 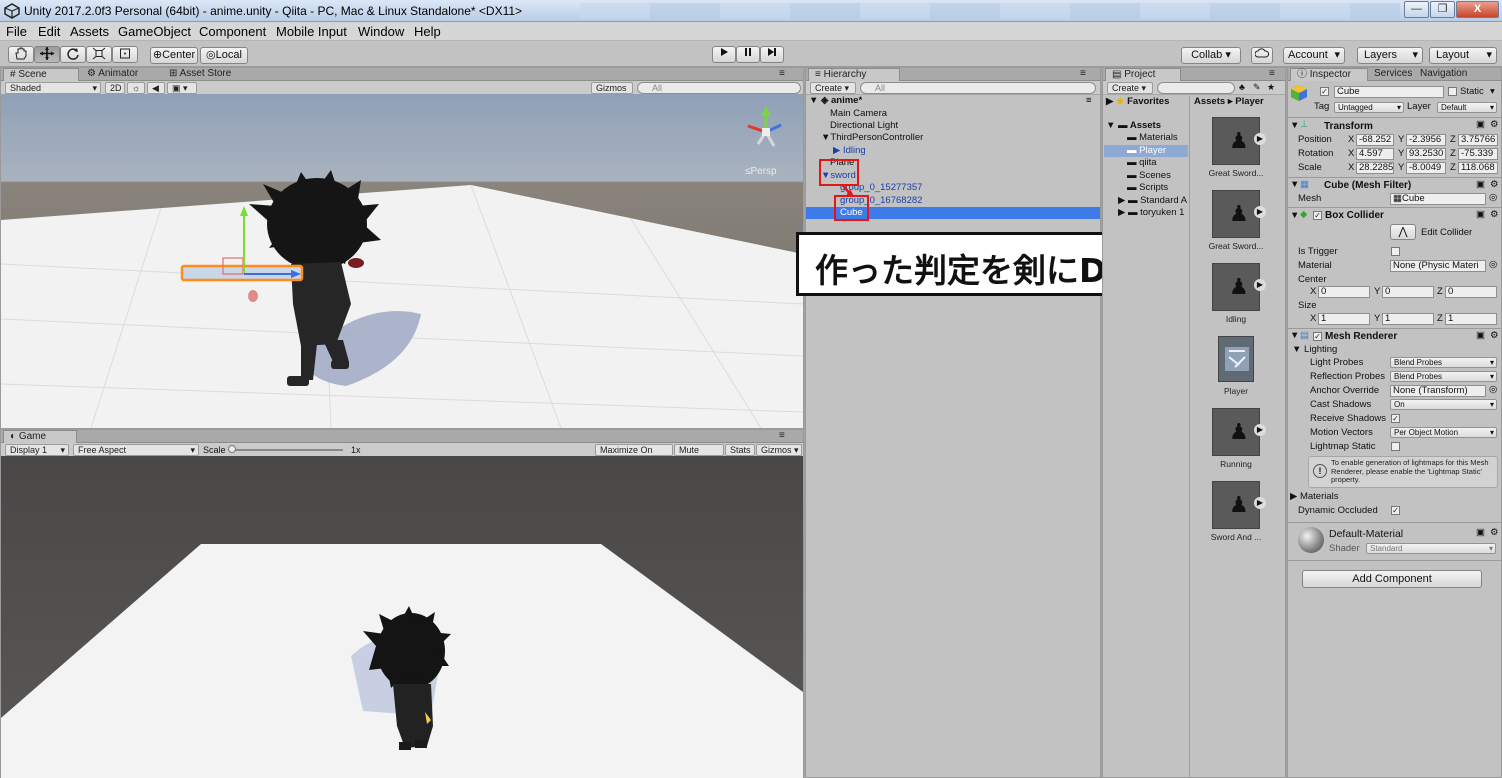 What do you see at coordinates (740, 450) in the screenshot?
I see `stats-toggle: Stats` at bounding box center [740, 450].